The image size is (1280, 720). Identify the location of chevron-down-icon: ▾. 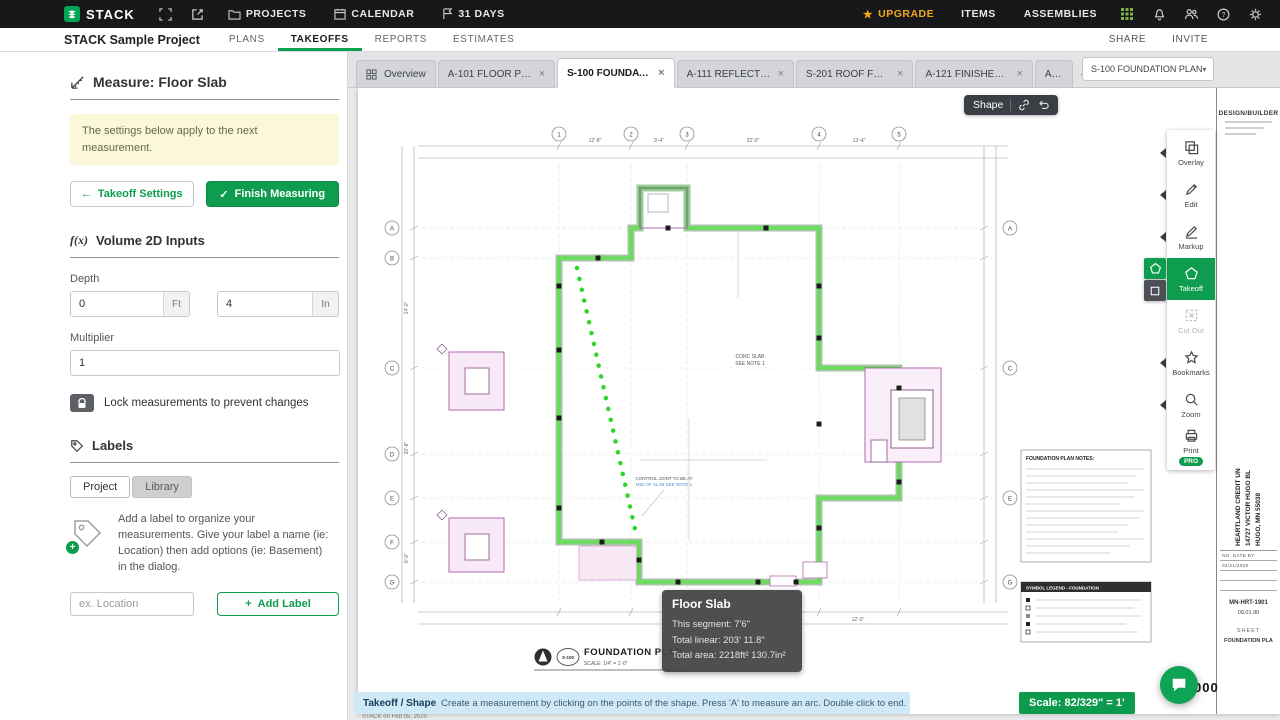
(1204, 69).